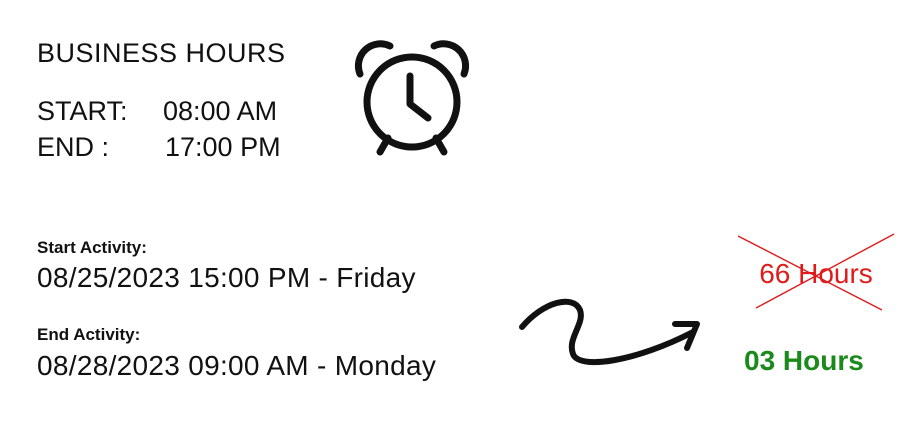 This screenshot has width=908, height=439. Describe the element at coordinates (159, 147) in the screenshot. I see `business-end-row: END : 17:00 PM` at that location.